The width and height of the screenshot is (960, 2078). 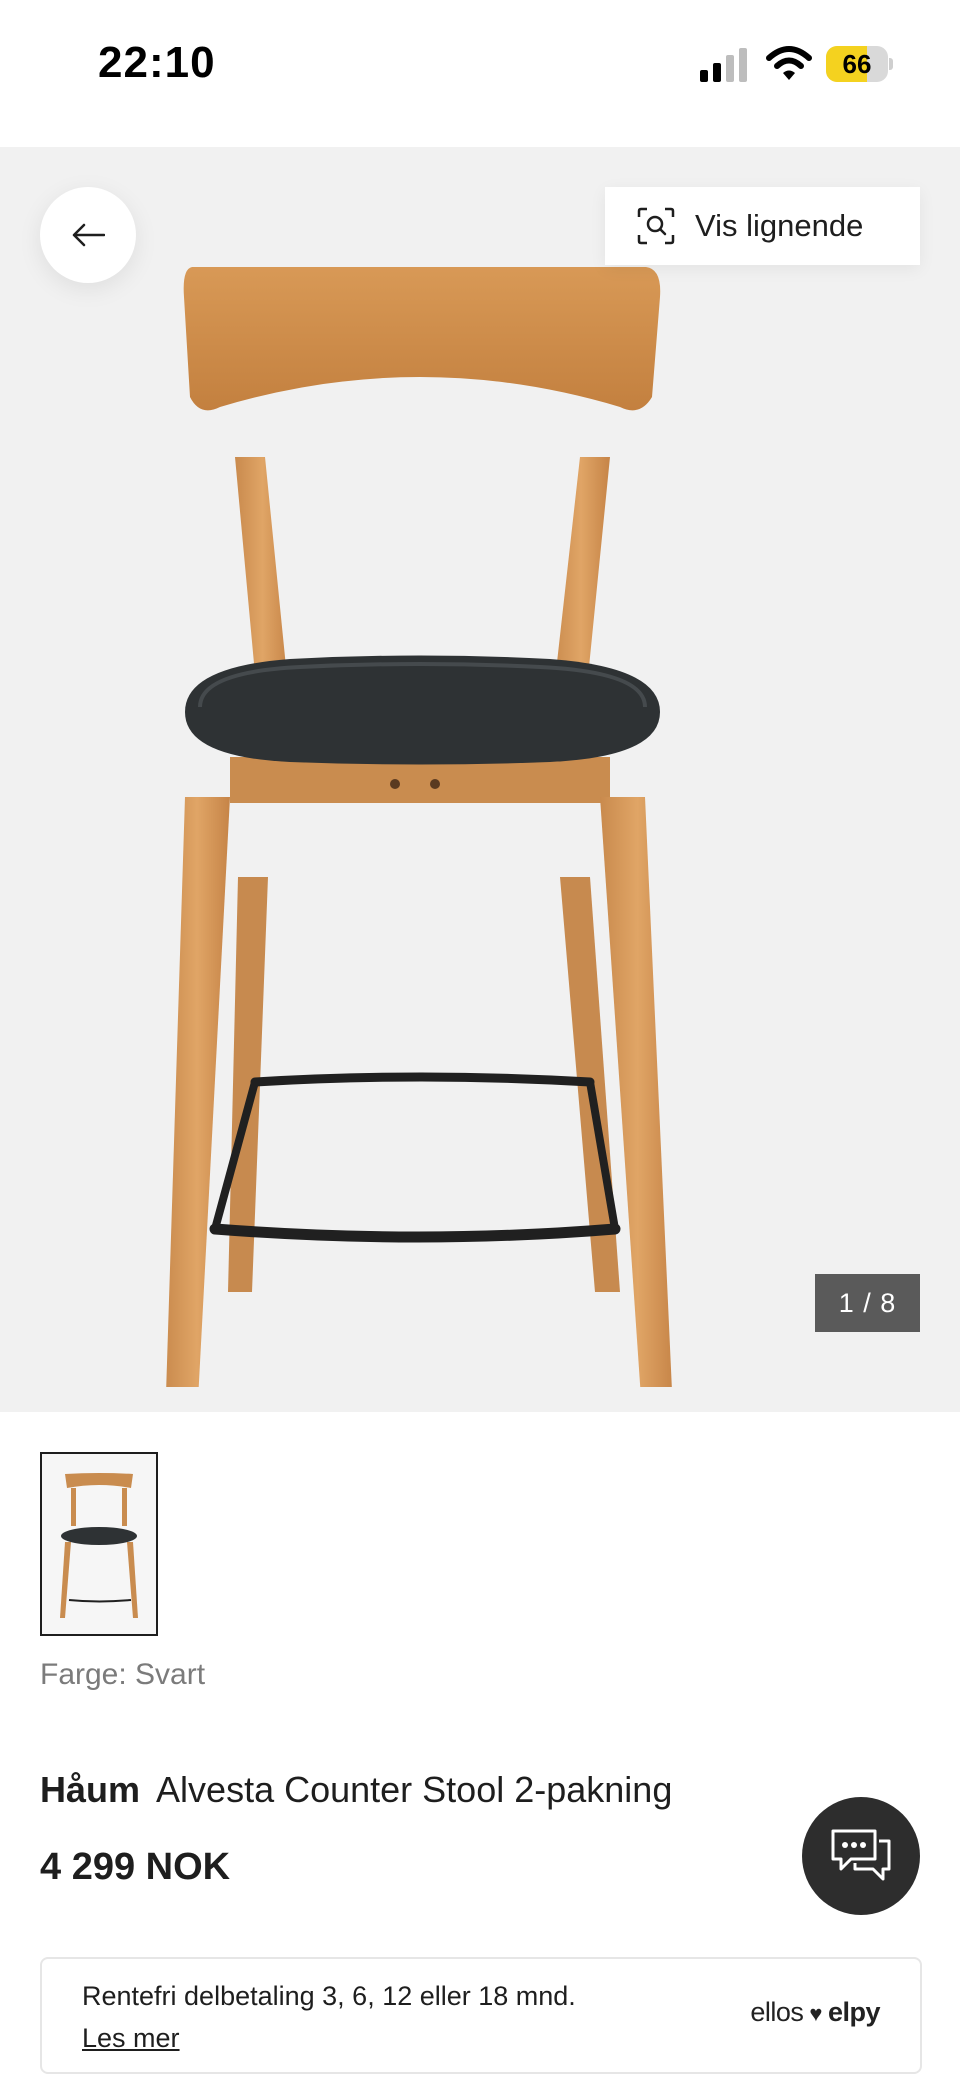 I want to click on product-name: Alvesta Counter Stool 2-pakning, so click(x=414, y=1789).